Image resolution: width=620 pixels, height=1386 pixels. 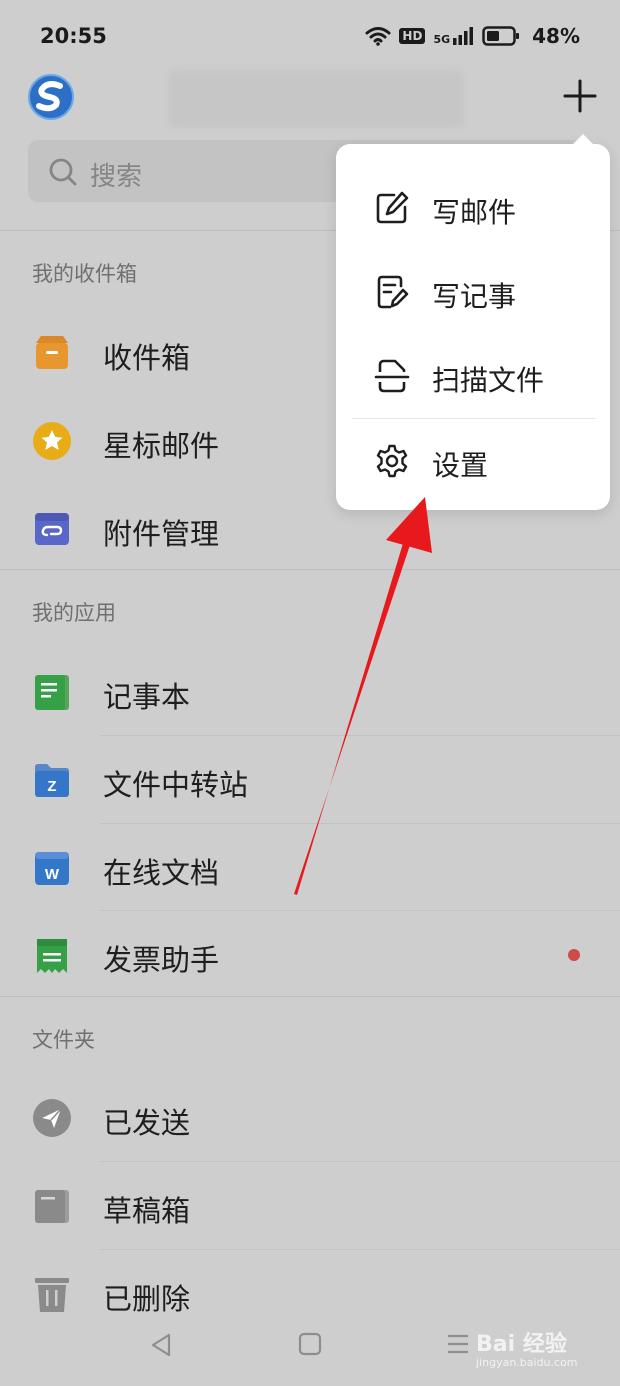 I want to click on top-bar, so click(x=310, y=99).